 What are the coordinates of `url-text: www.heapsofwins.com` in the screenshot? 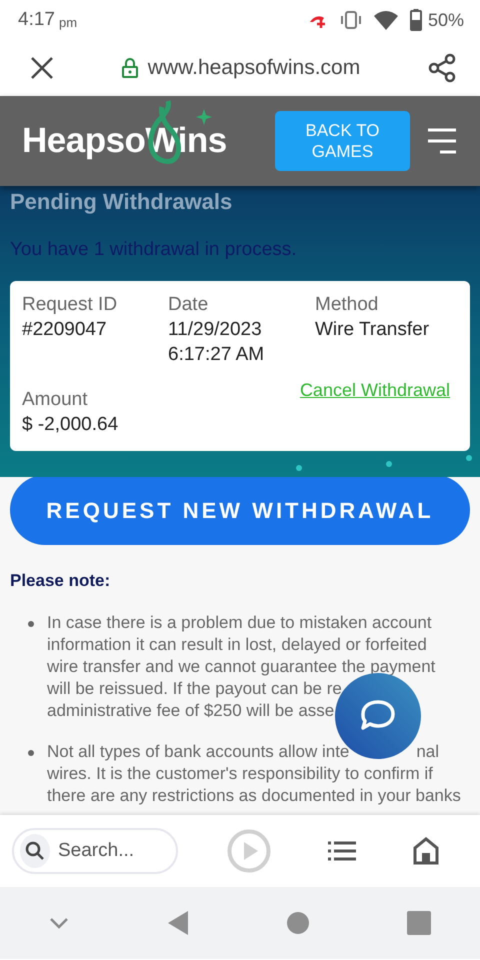 It's located at (254, 68).